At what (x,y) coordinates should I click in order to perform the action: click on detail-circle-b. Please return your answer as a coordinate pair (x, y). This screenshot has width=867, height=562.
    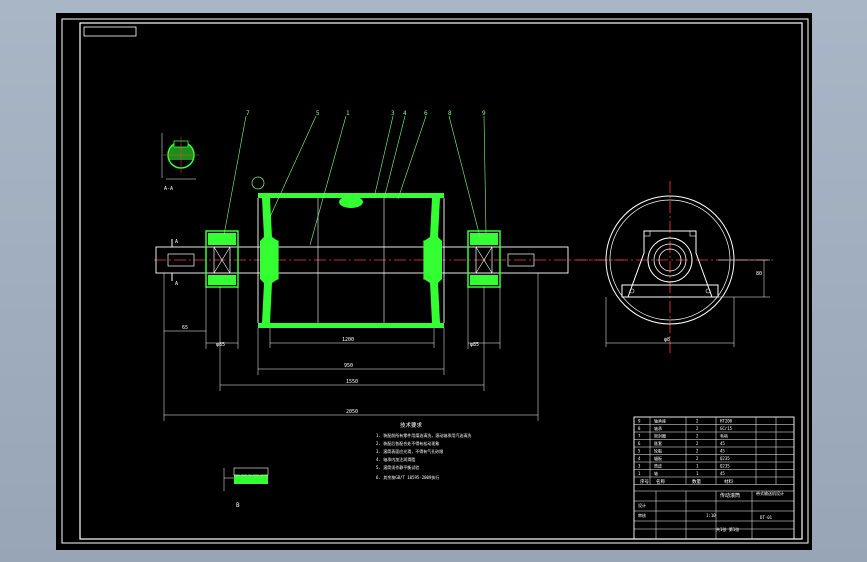
    Looking at the image, I should click on (258, 183).